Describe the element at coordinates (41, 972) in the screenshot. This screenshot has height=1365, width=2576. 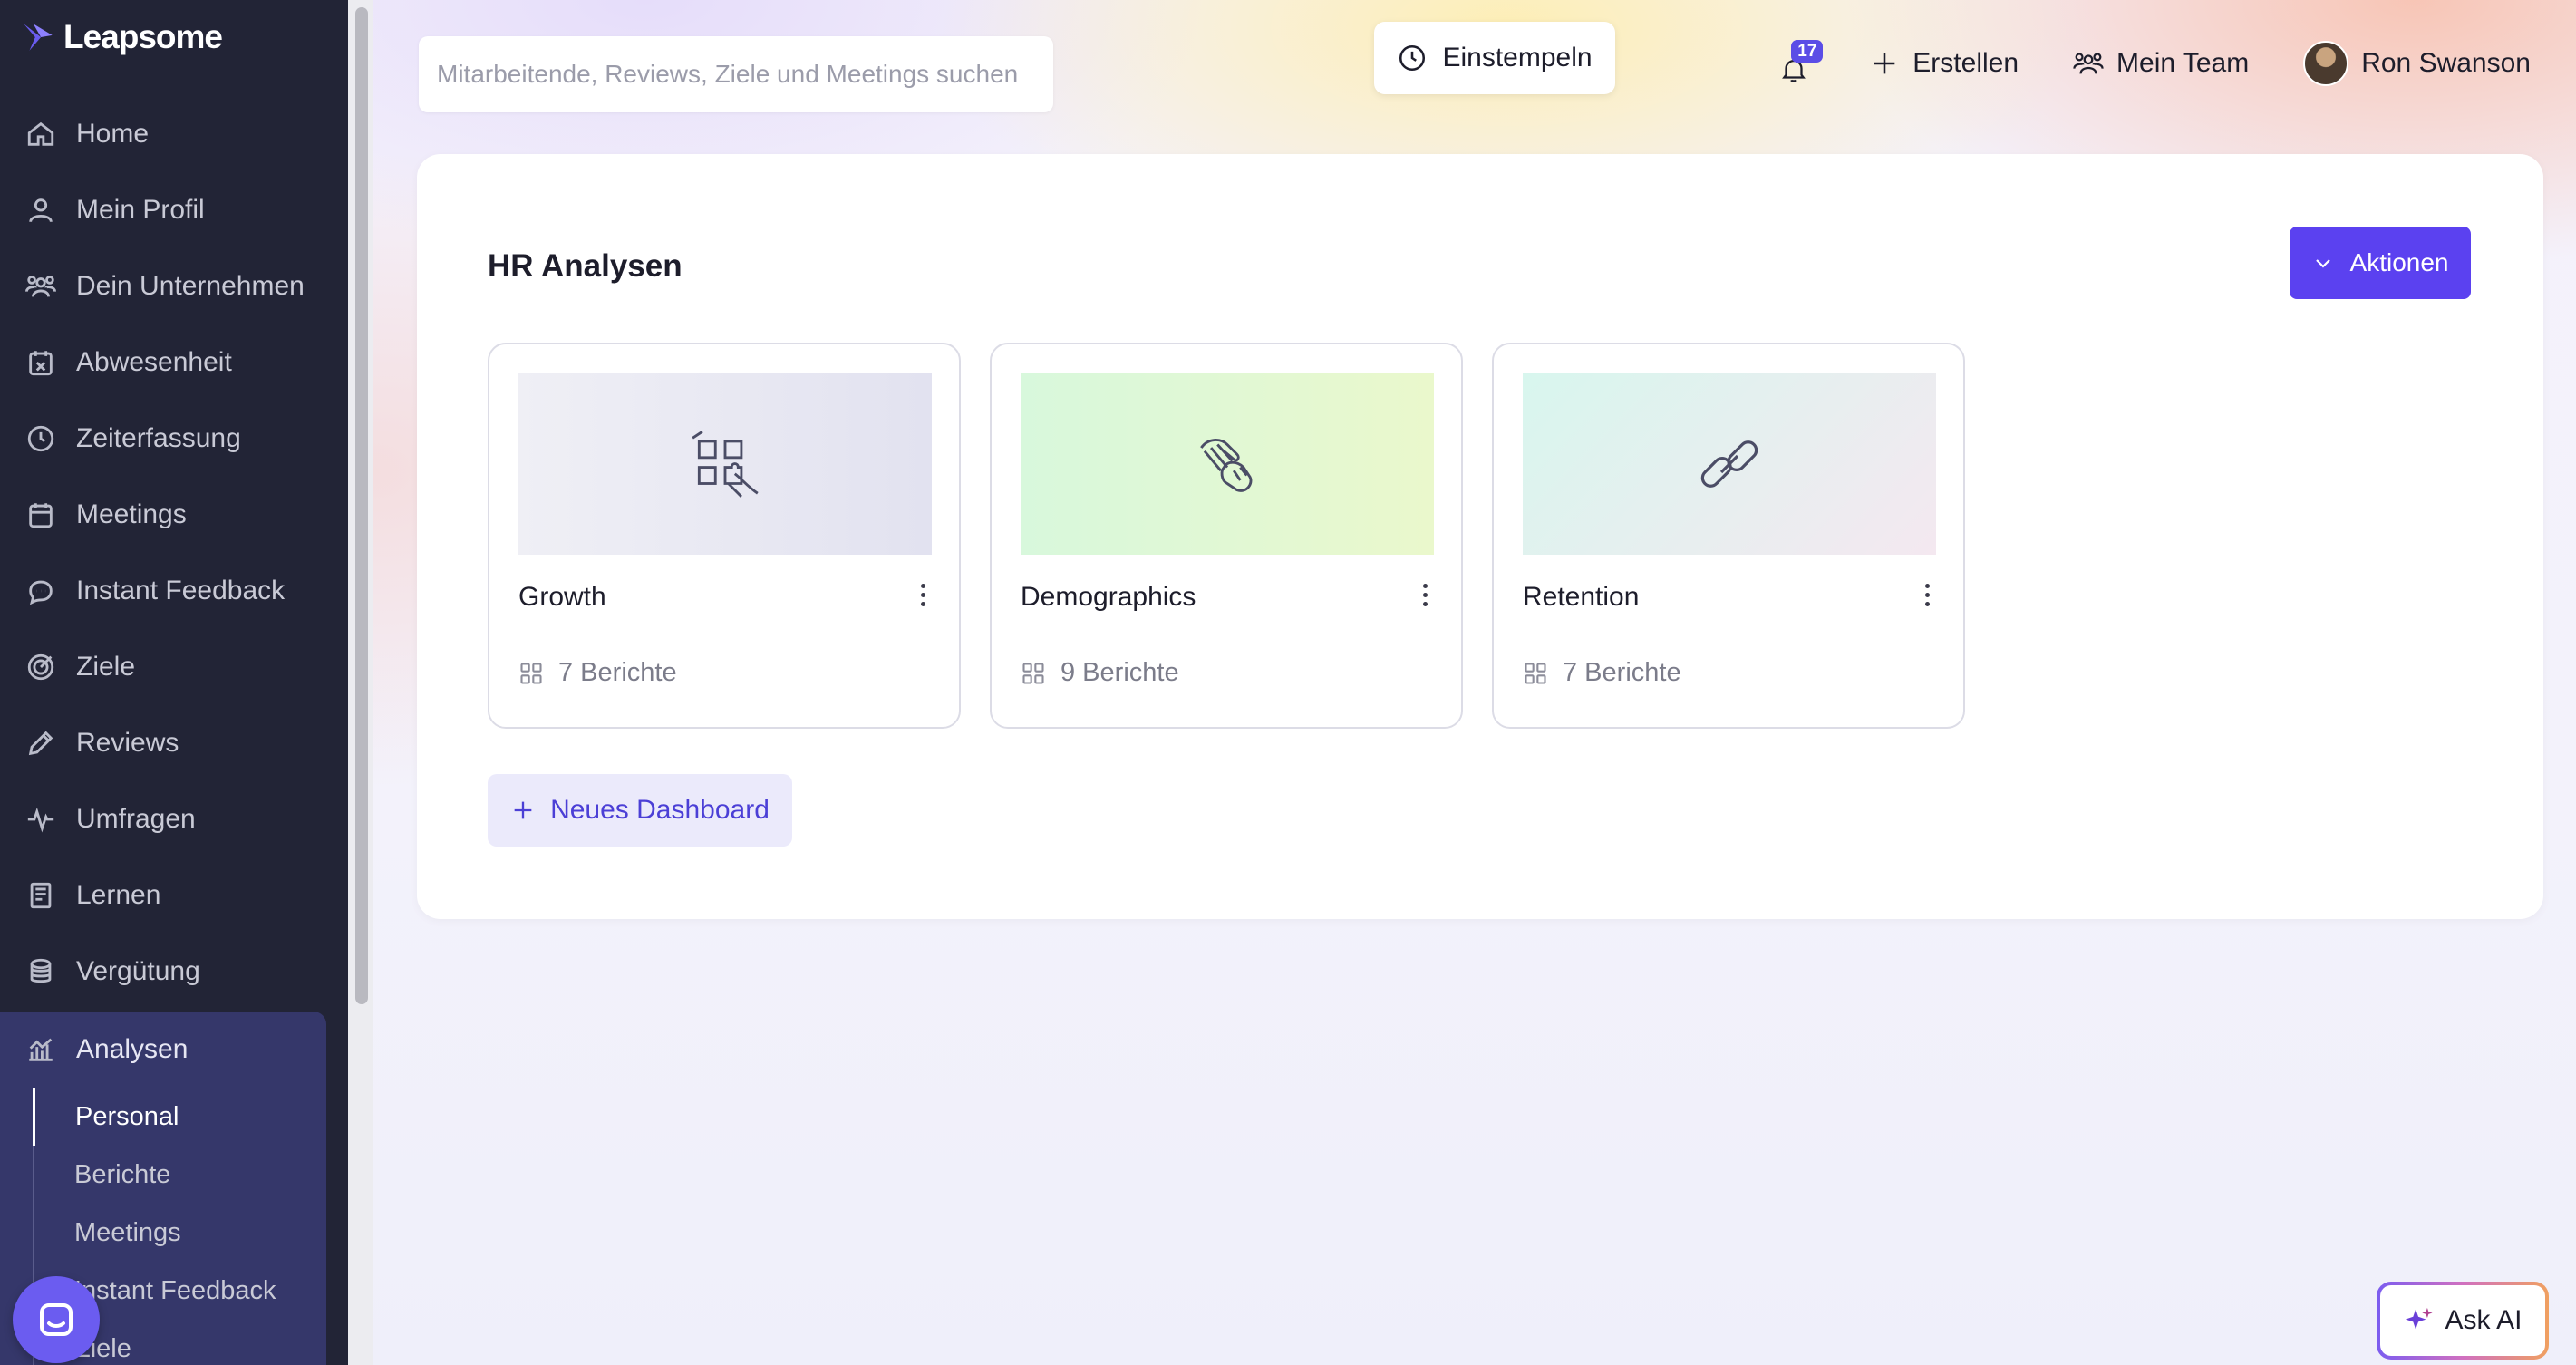
I see `coins-icon` at that location.